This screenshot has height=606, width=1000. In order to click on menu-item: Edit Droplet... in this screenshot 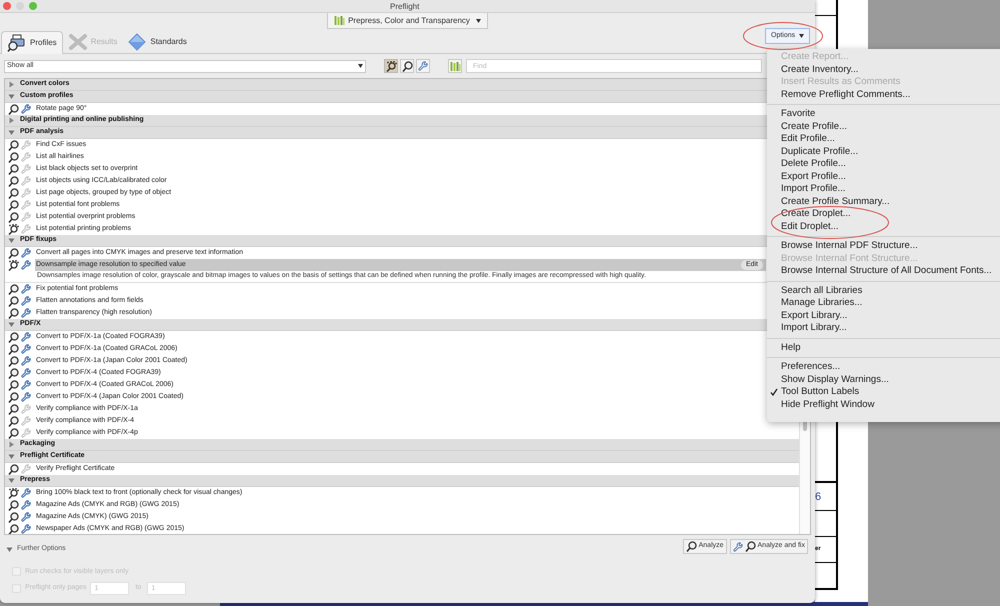, I will do `click(883, 226)`.